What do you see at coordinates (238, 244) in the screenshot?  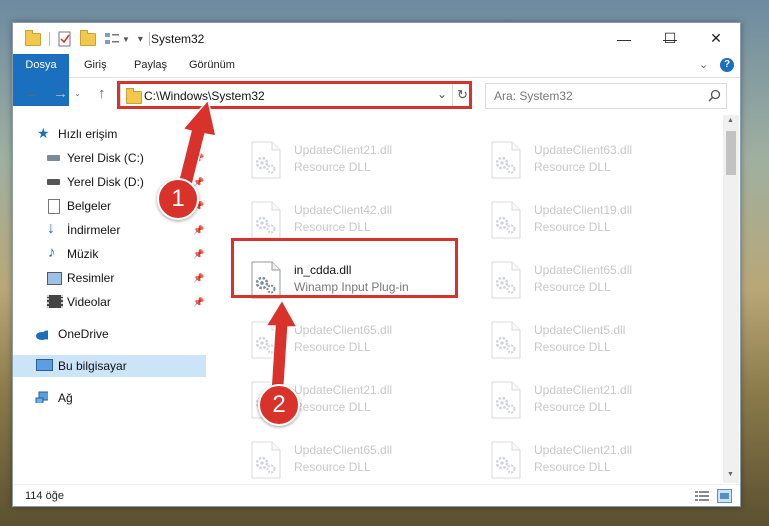 I see `annotation-arrows` at bounding box center [238, 244].